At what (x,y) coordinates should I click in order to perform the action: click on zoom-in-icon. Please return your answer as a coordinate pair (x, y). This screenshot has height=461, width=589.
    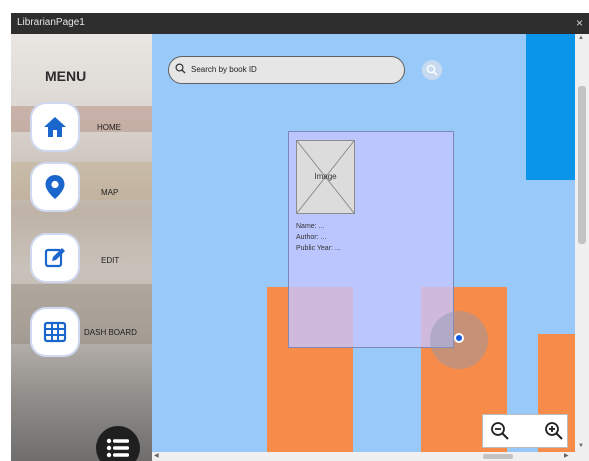
    Looking at the image, I should click on (554, 431).